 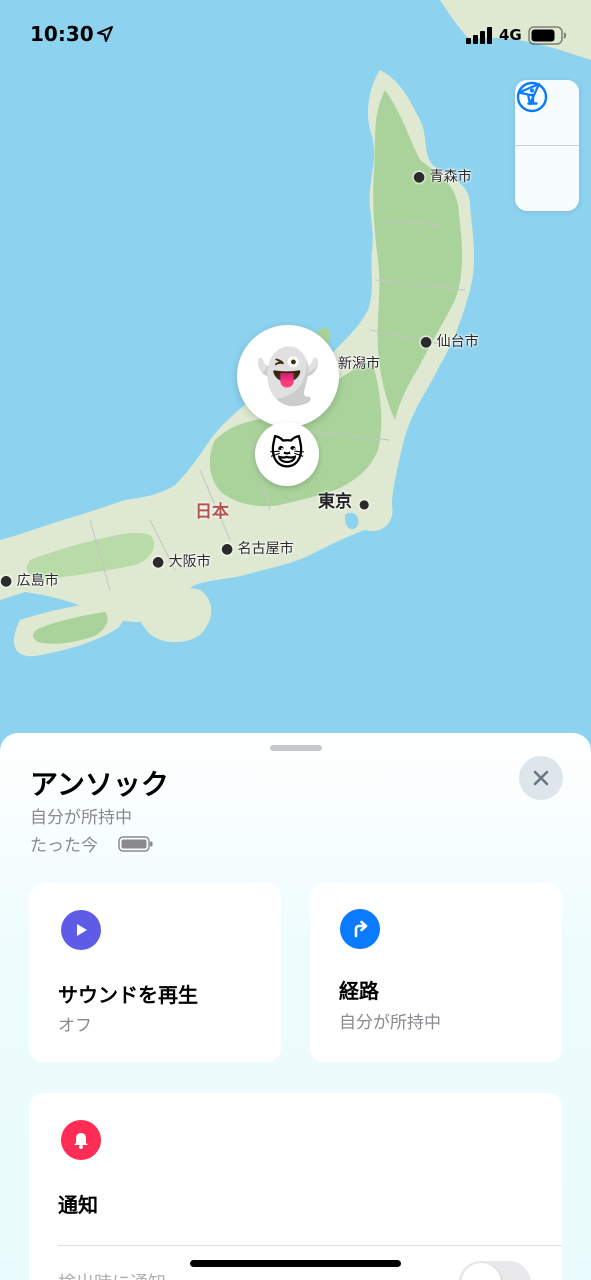 I want to click on directions-icon-bg, so click(x=360, y=929).